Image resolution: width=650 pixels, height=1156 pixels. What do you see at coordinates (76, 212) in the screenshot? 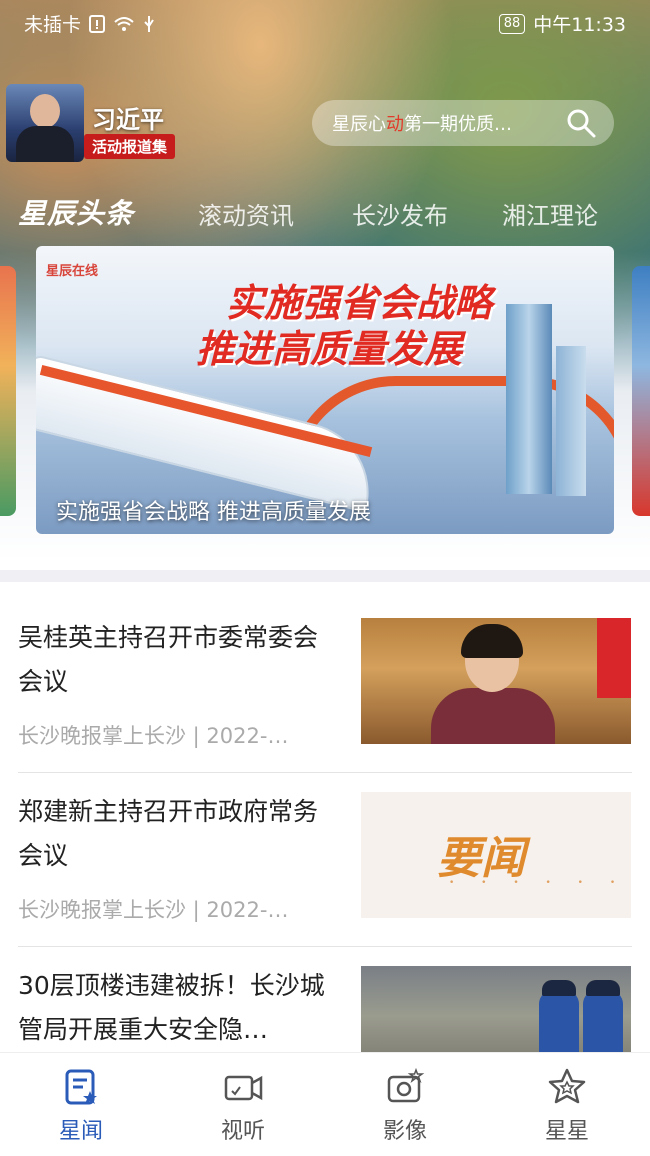
I see `tab-brand-headline: 星辰头条` at bounding box center [76, 212].